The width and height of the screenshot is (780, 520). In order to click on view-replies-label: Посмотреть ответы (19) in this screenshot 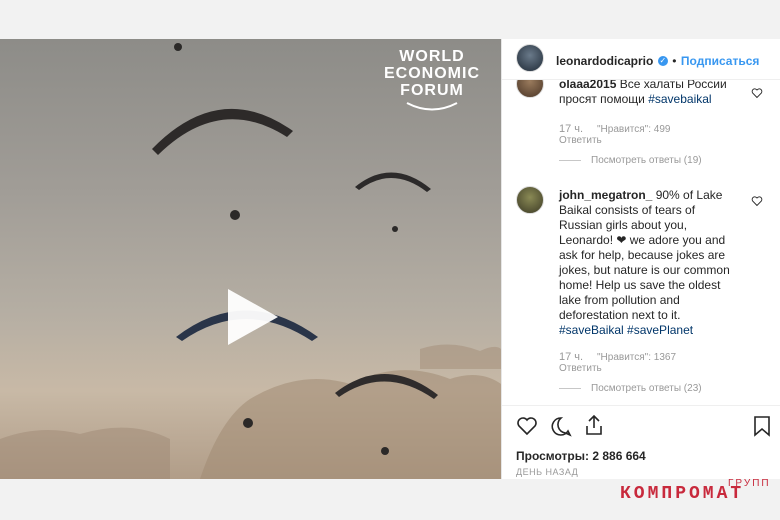, I will do `click(646, 160)`.